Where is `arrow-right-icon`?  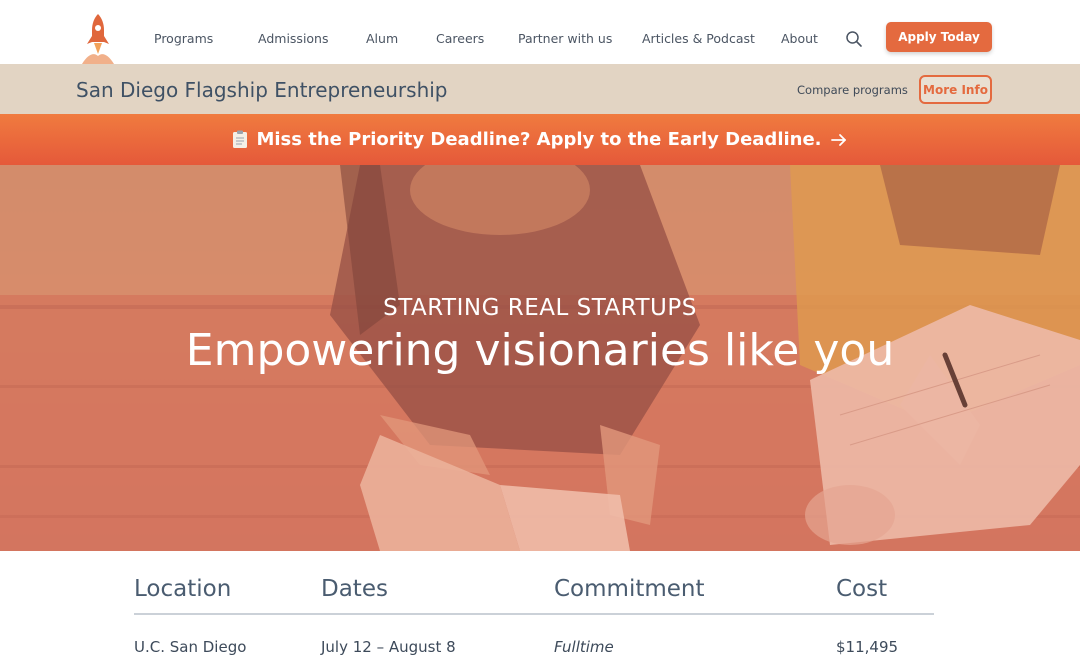
arrow-right-icon is located at coordinates (839, 140).